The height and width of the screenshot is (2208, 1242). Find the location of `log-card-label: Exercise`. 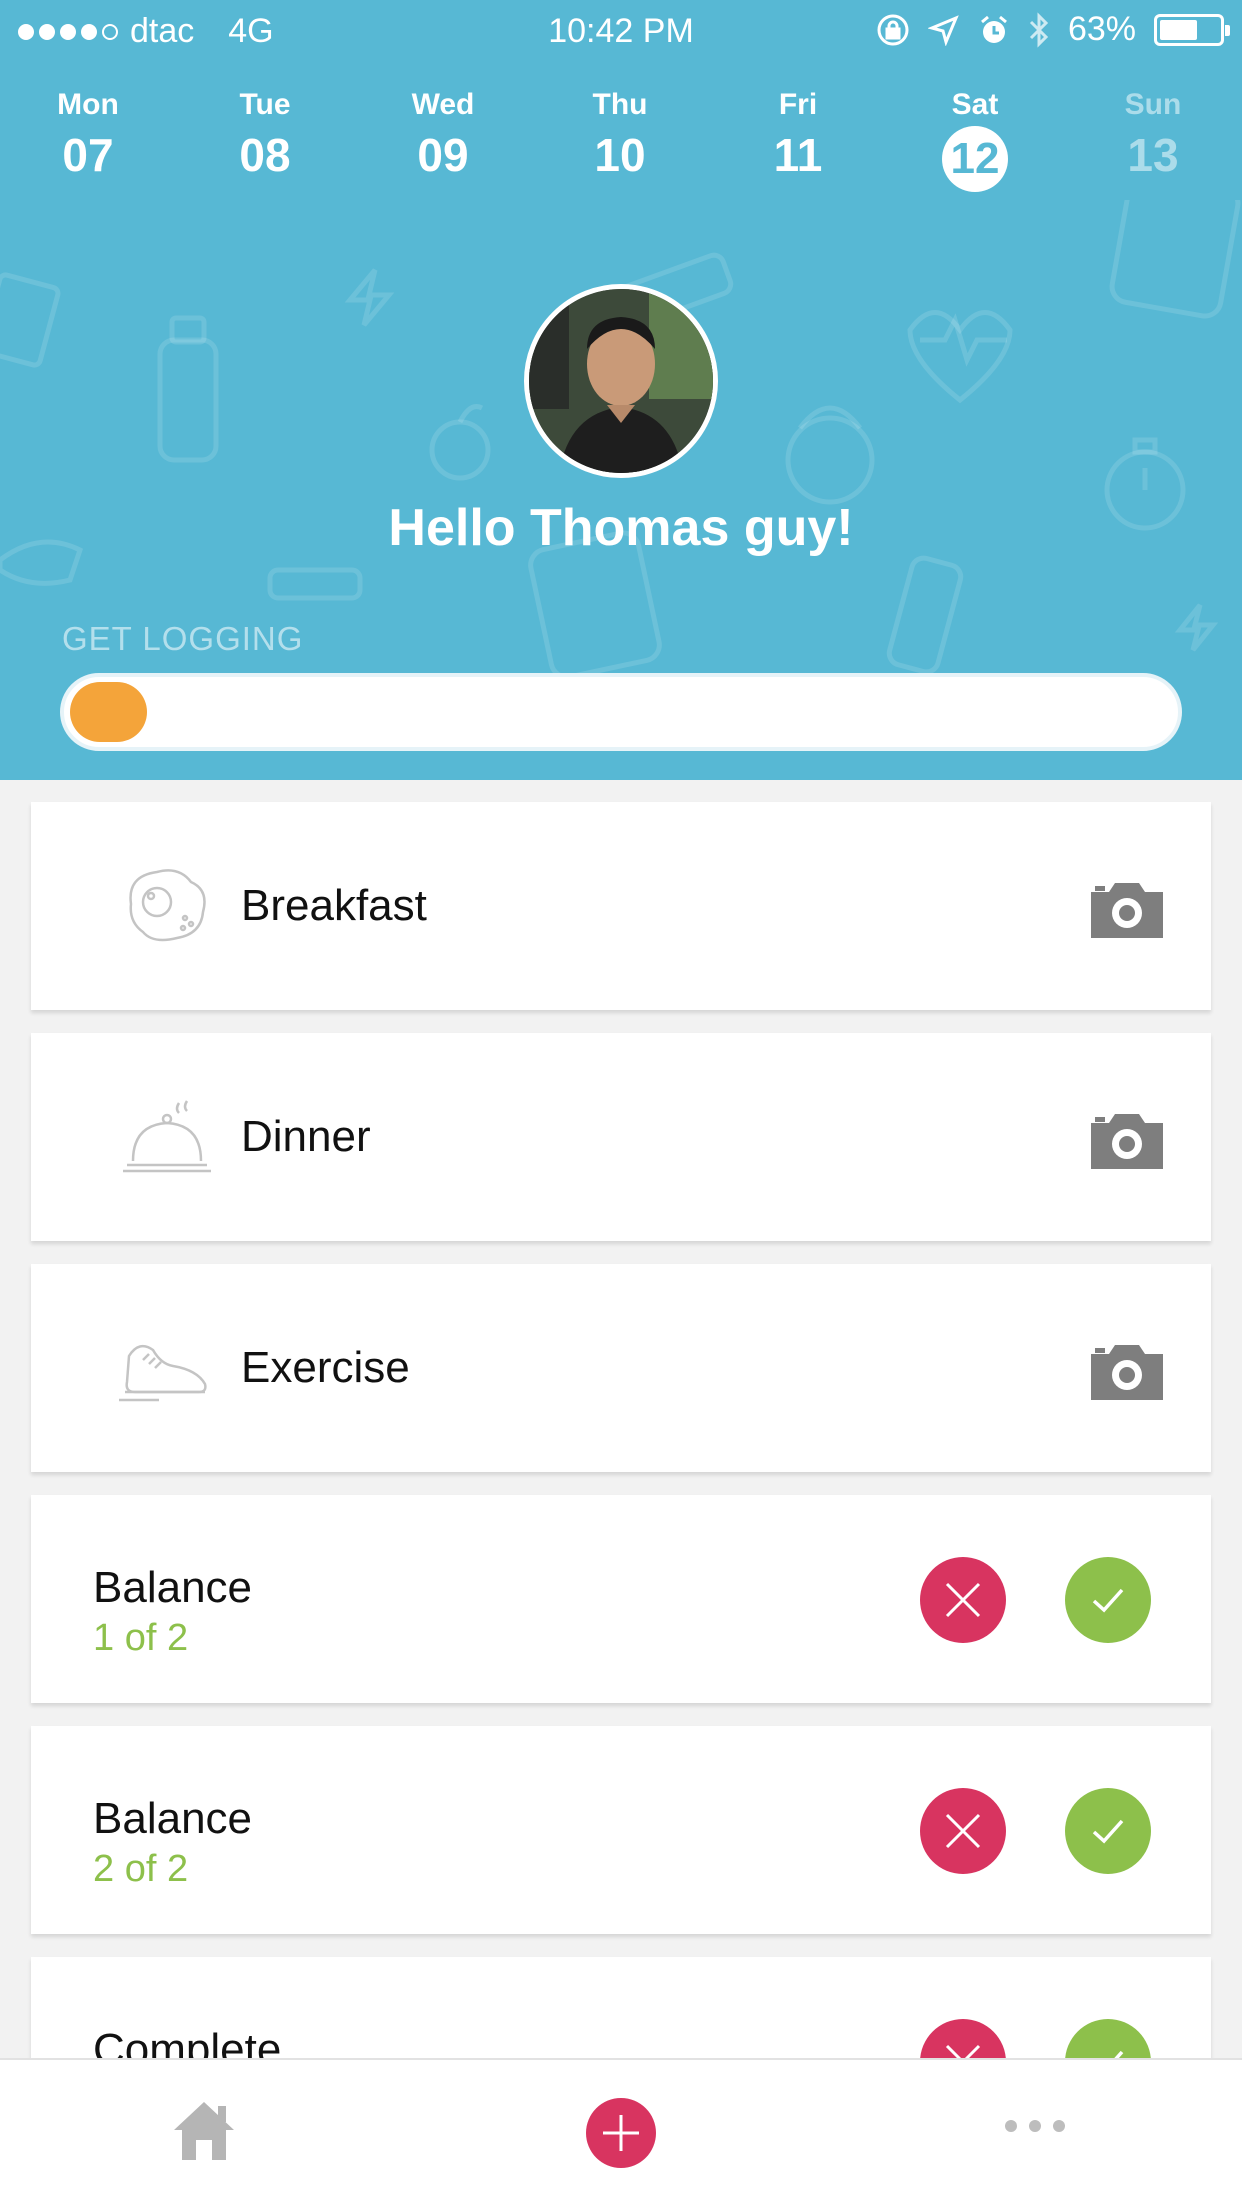

log-card-label: Exercise is located at coordinates (325, 1367).